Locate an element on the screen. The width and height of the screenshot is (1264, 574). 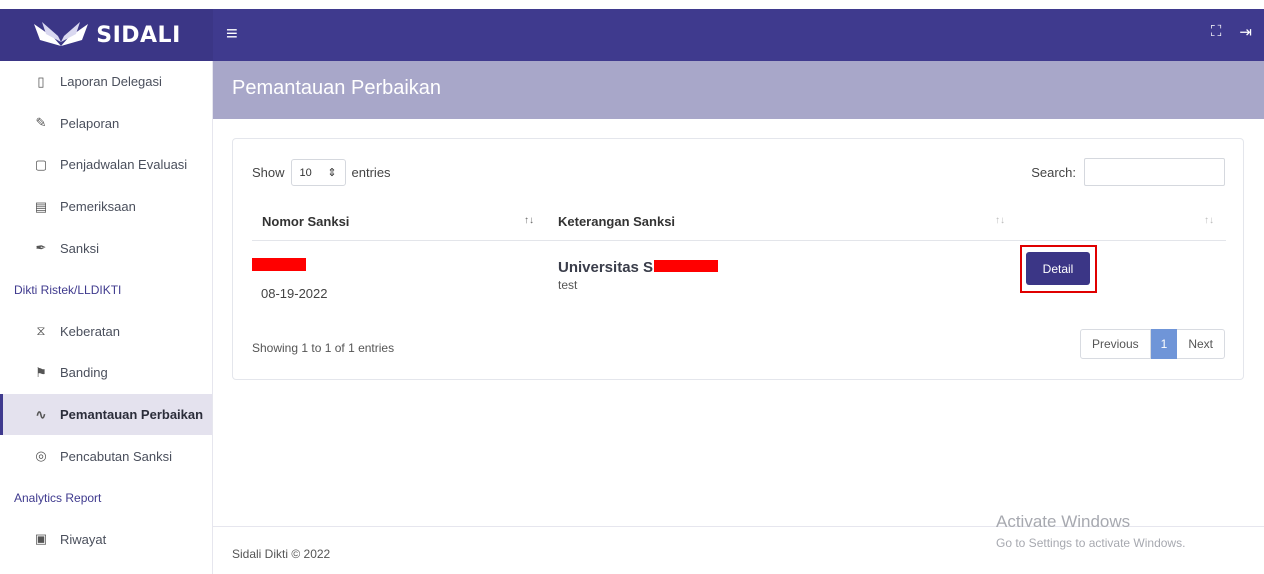
sidebar-item-pemeriksaan: ▤ Pemeriksaan is located at coordinates (106, 207).